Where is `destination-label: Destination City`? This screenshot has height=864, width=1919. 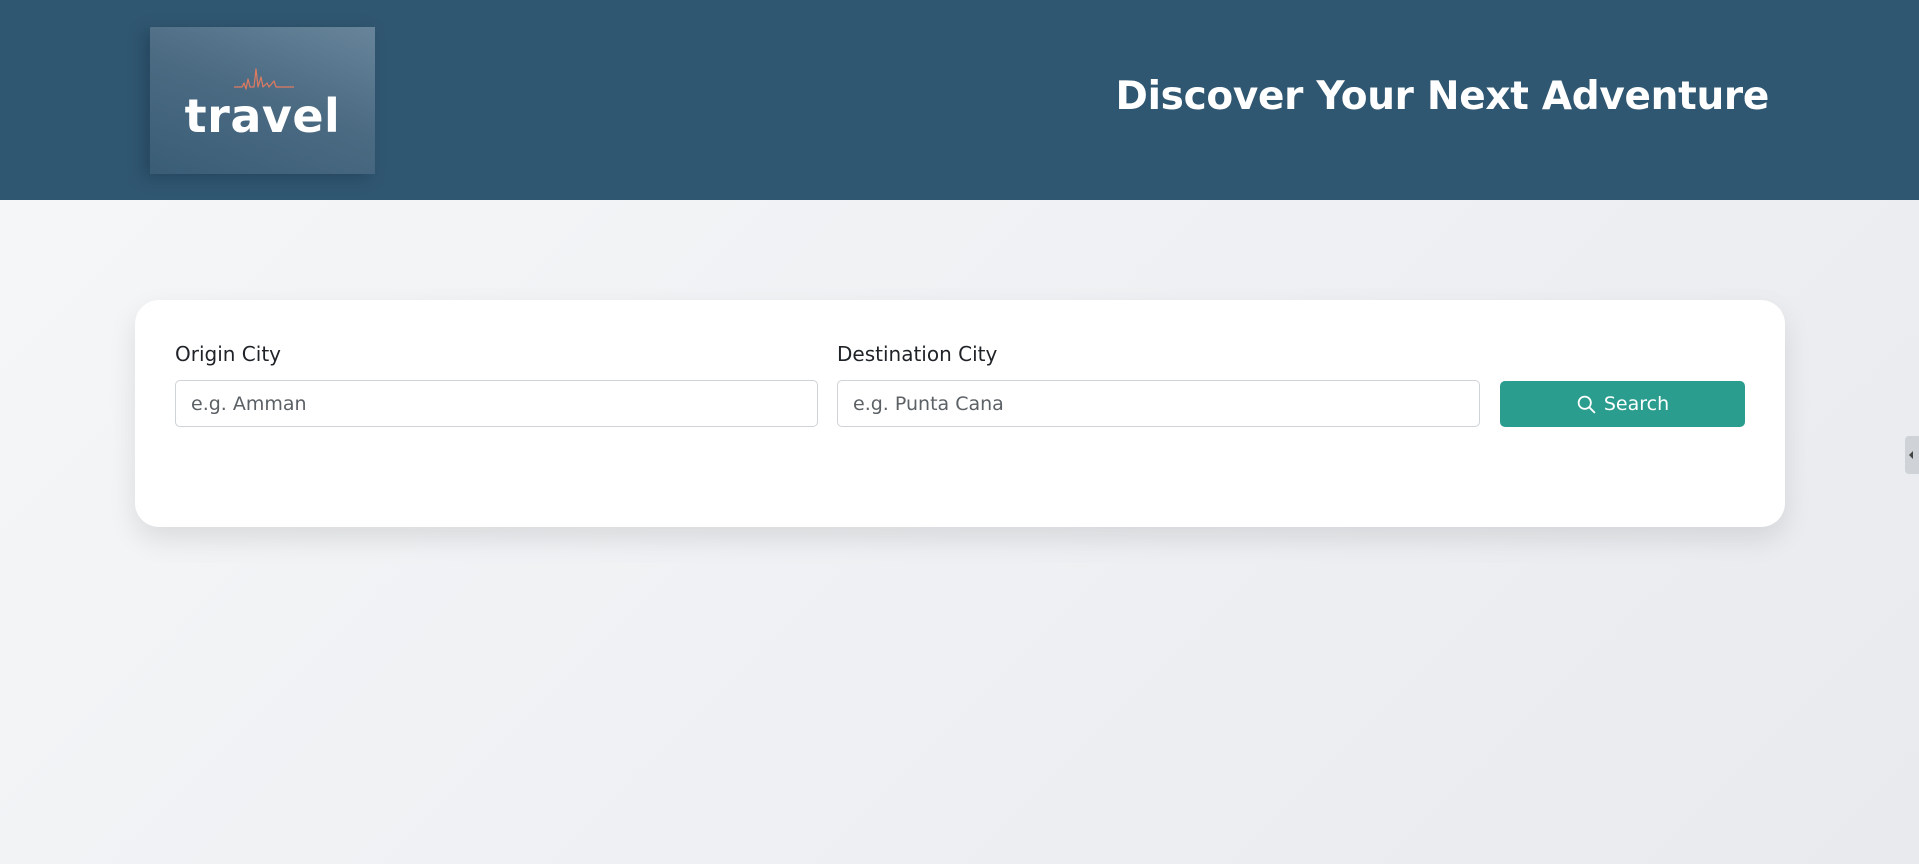 destination-label: Destination City is located at coordinates (917, 354).